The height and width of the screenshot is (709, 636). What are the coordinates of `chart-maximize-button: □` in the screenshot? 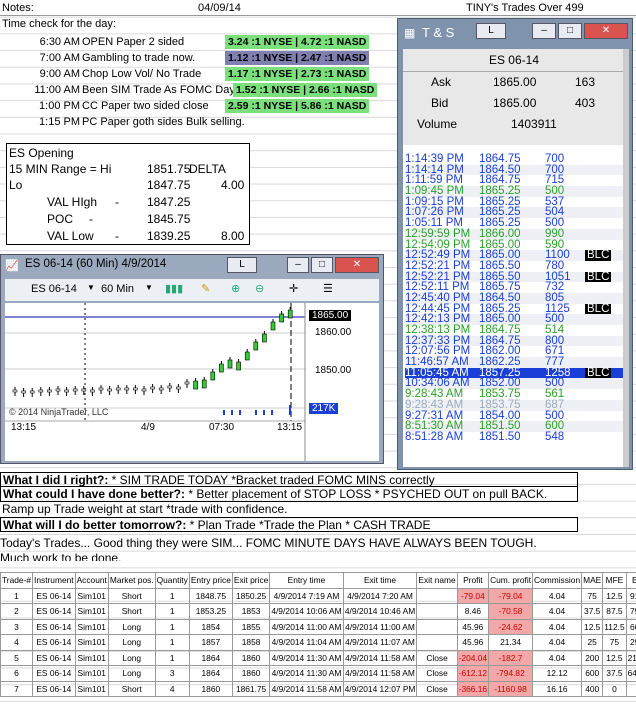 It's located at (322, 265).